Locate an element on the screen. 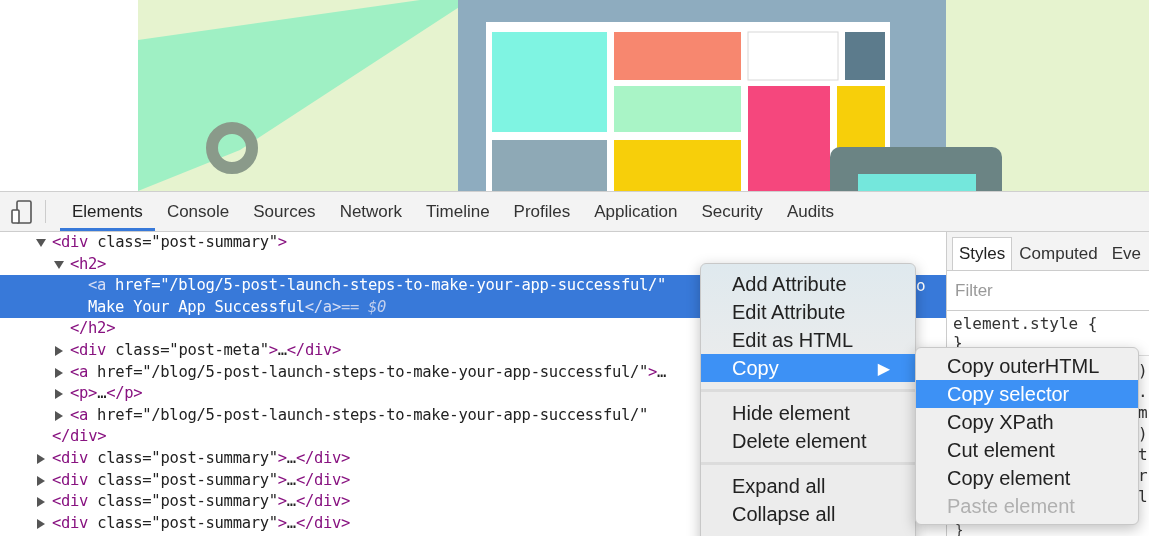 This screenshot has width=1149, height=536. menu-item: Expand all is located at coordinates (808, 486).